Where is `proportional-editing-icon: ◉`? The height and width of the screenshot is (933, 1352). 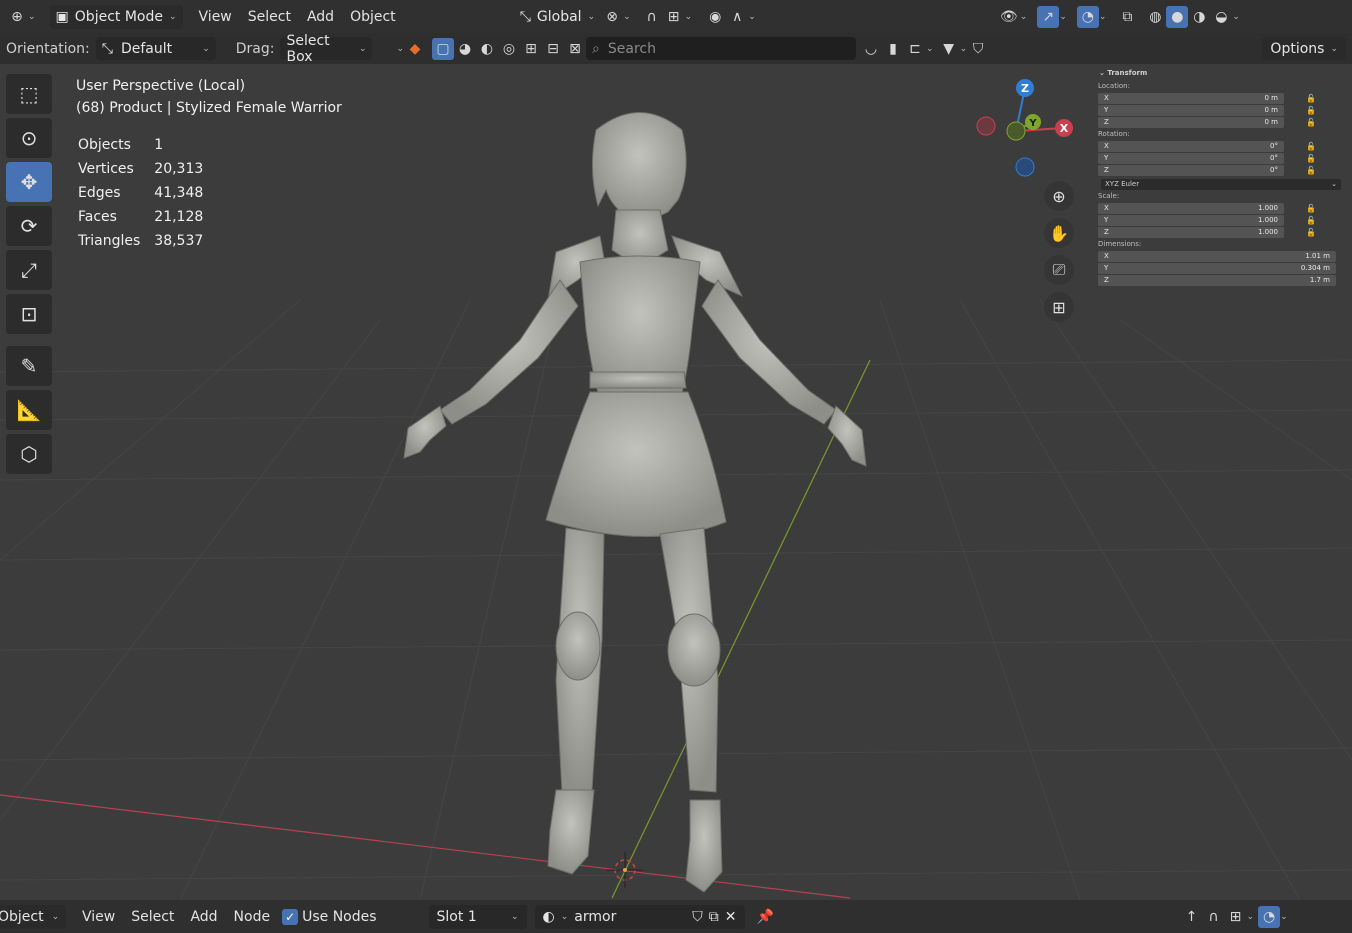 proportional-editing-icon: ◉ is located at coordinates (715, 17).